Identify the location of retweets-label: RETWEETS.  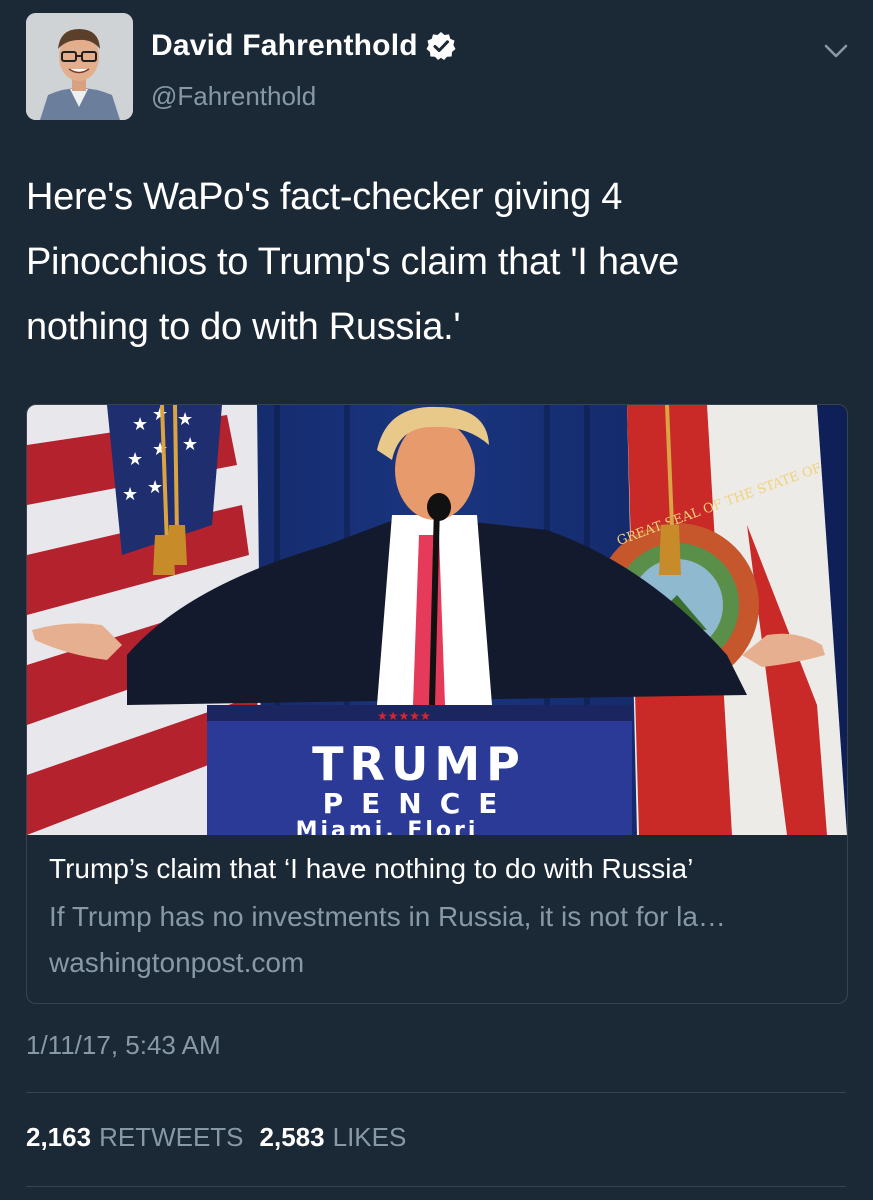
(171, 1137).